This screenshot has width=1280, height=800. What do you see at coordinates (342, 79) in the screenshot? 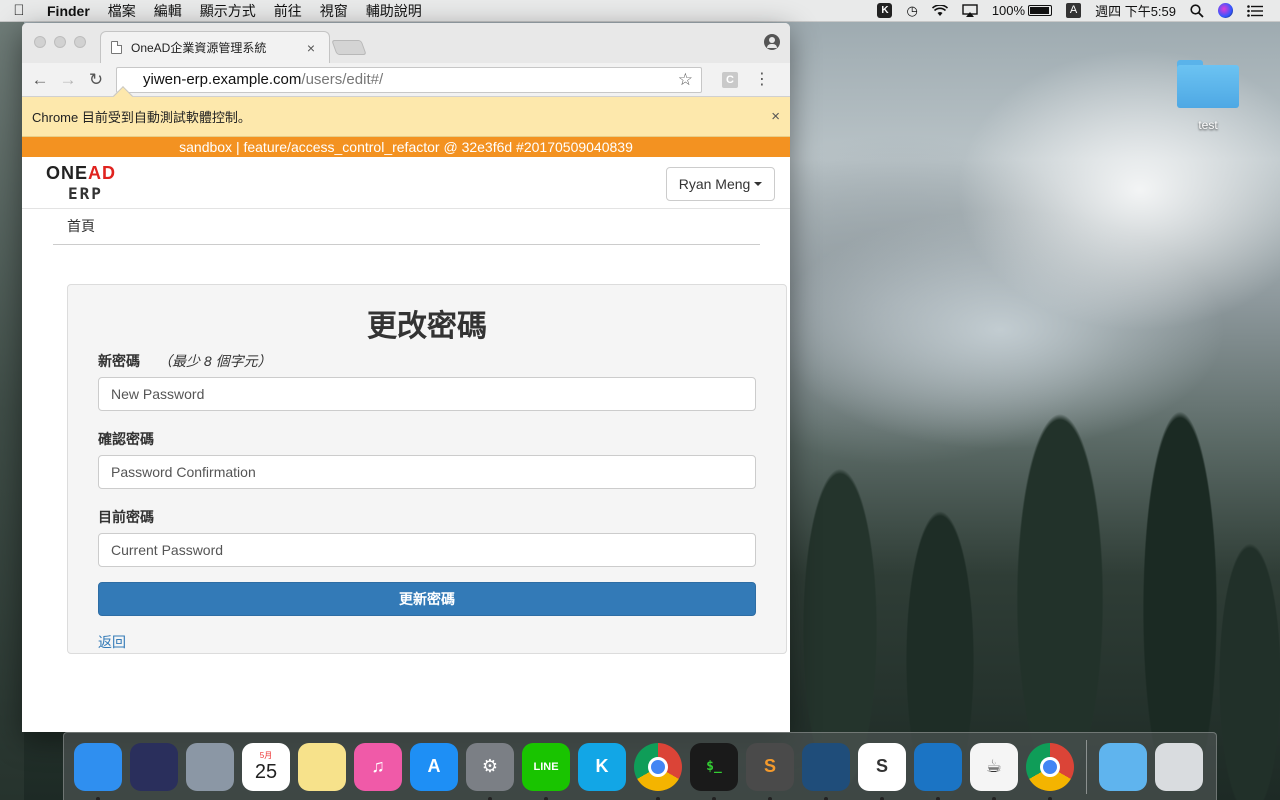
I see `url-path: /users/edit#/` at bounding box center [342, 79].